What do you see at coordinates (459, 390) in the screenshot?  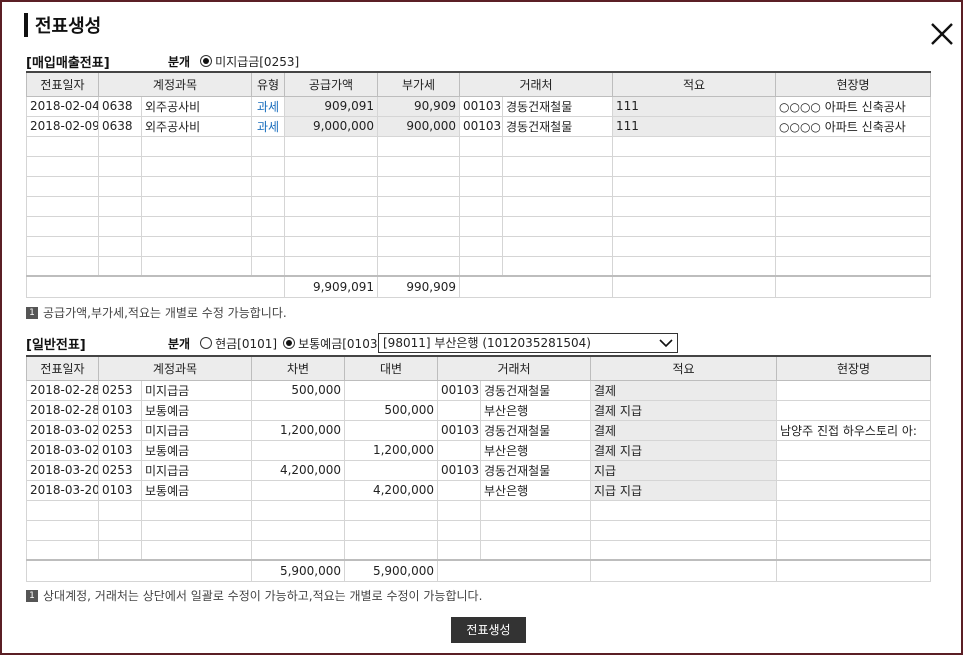 I see `cell-vendor-code: 00103` at bounding box center [459, 390].